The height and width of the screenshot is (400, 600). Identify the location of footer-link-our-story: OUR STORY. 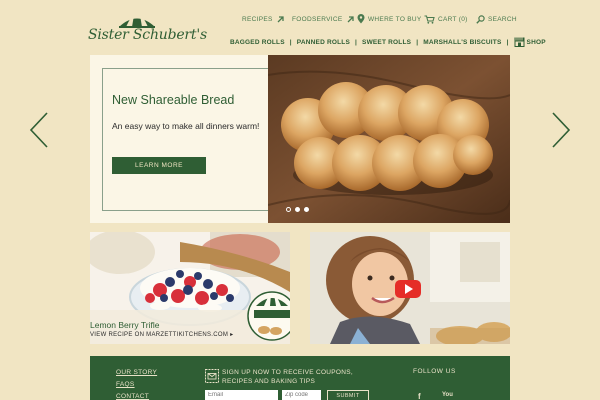
(136, 372).